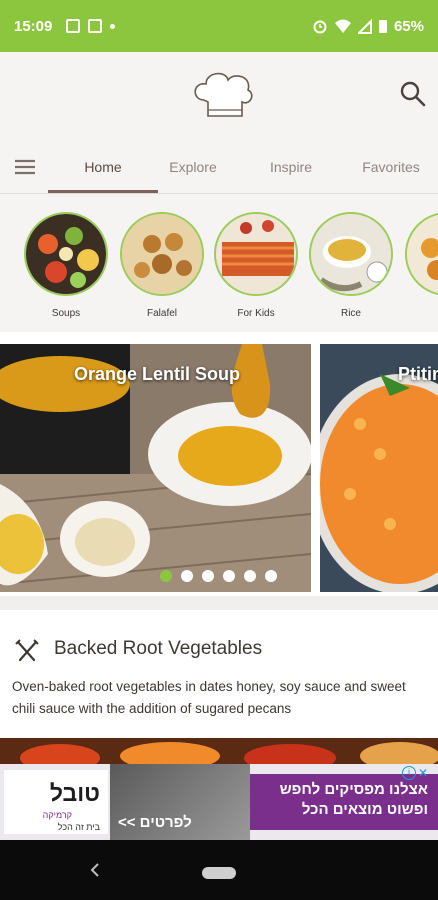  What do you see at coordinates (350, 313) in the screenshot?
I see `category-label: Rice` at bounding box center [350, 313].